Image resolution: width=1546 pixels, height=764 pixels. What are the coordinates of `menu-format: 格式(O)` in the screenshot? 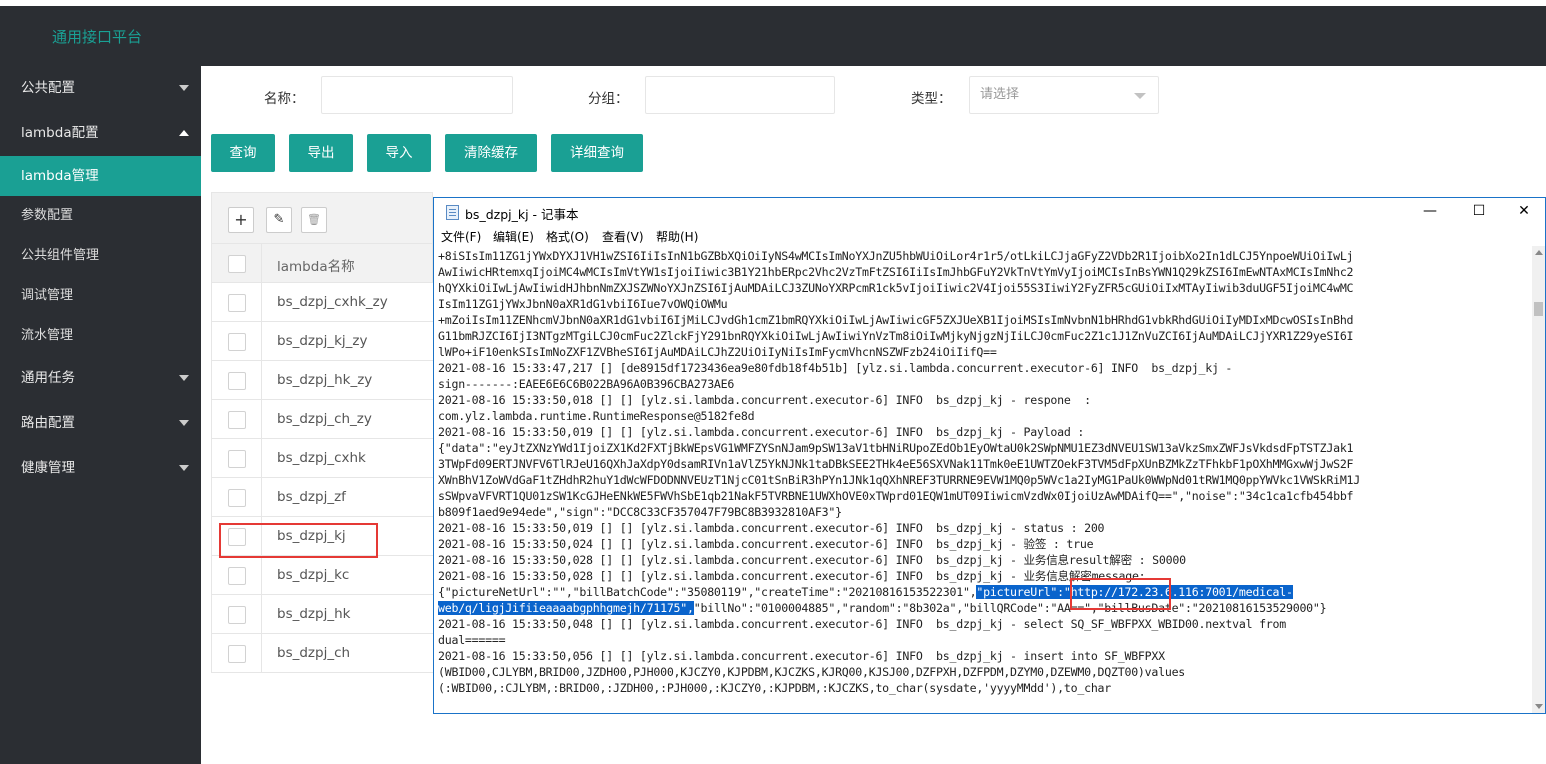 It's located at (567, 236).